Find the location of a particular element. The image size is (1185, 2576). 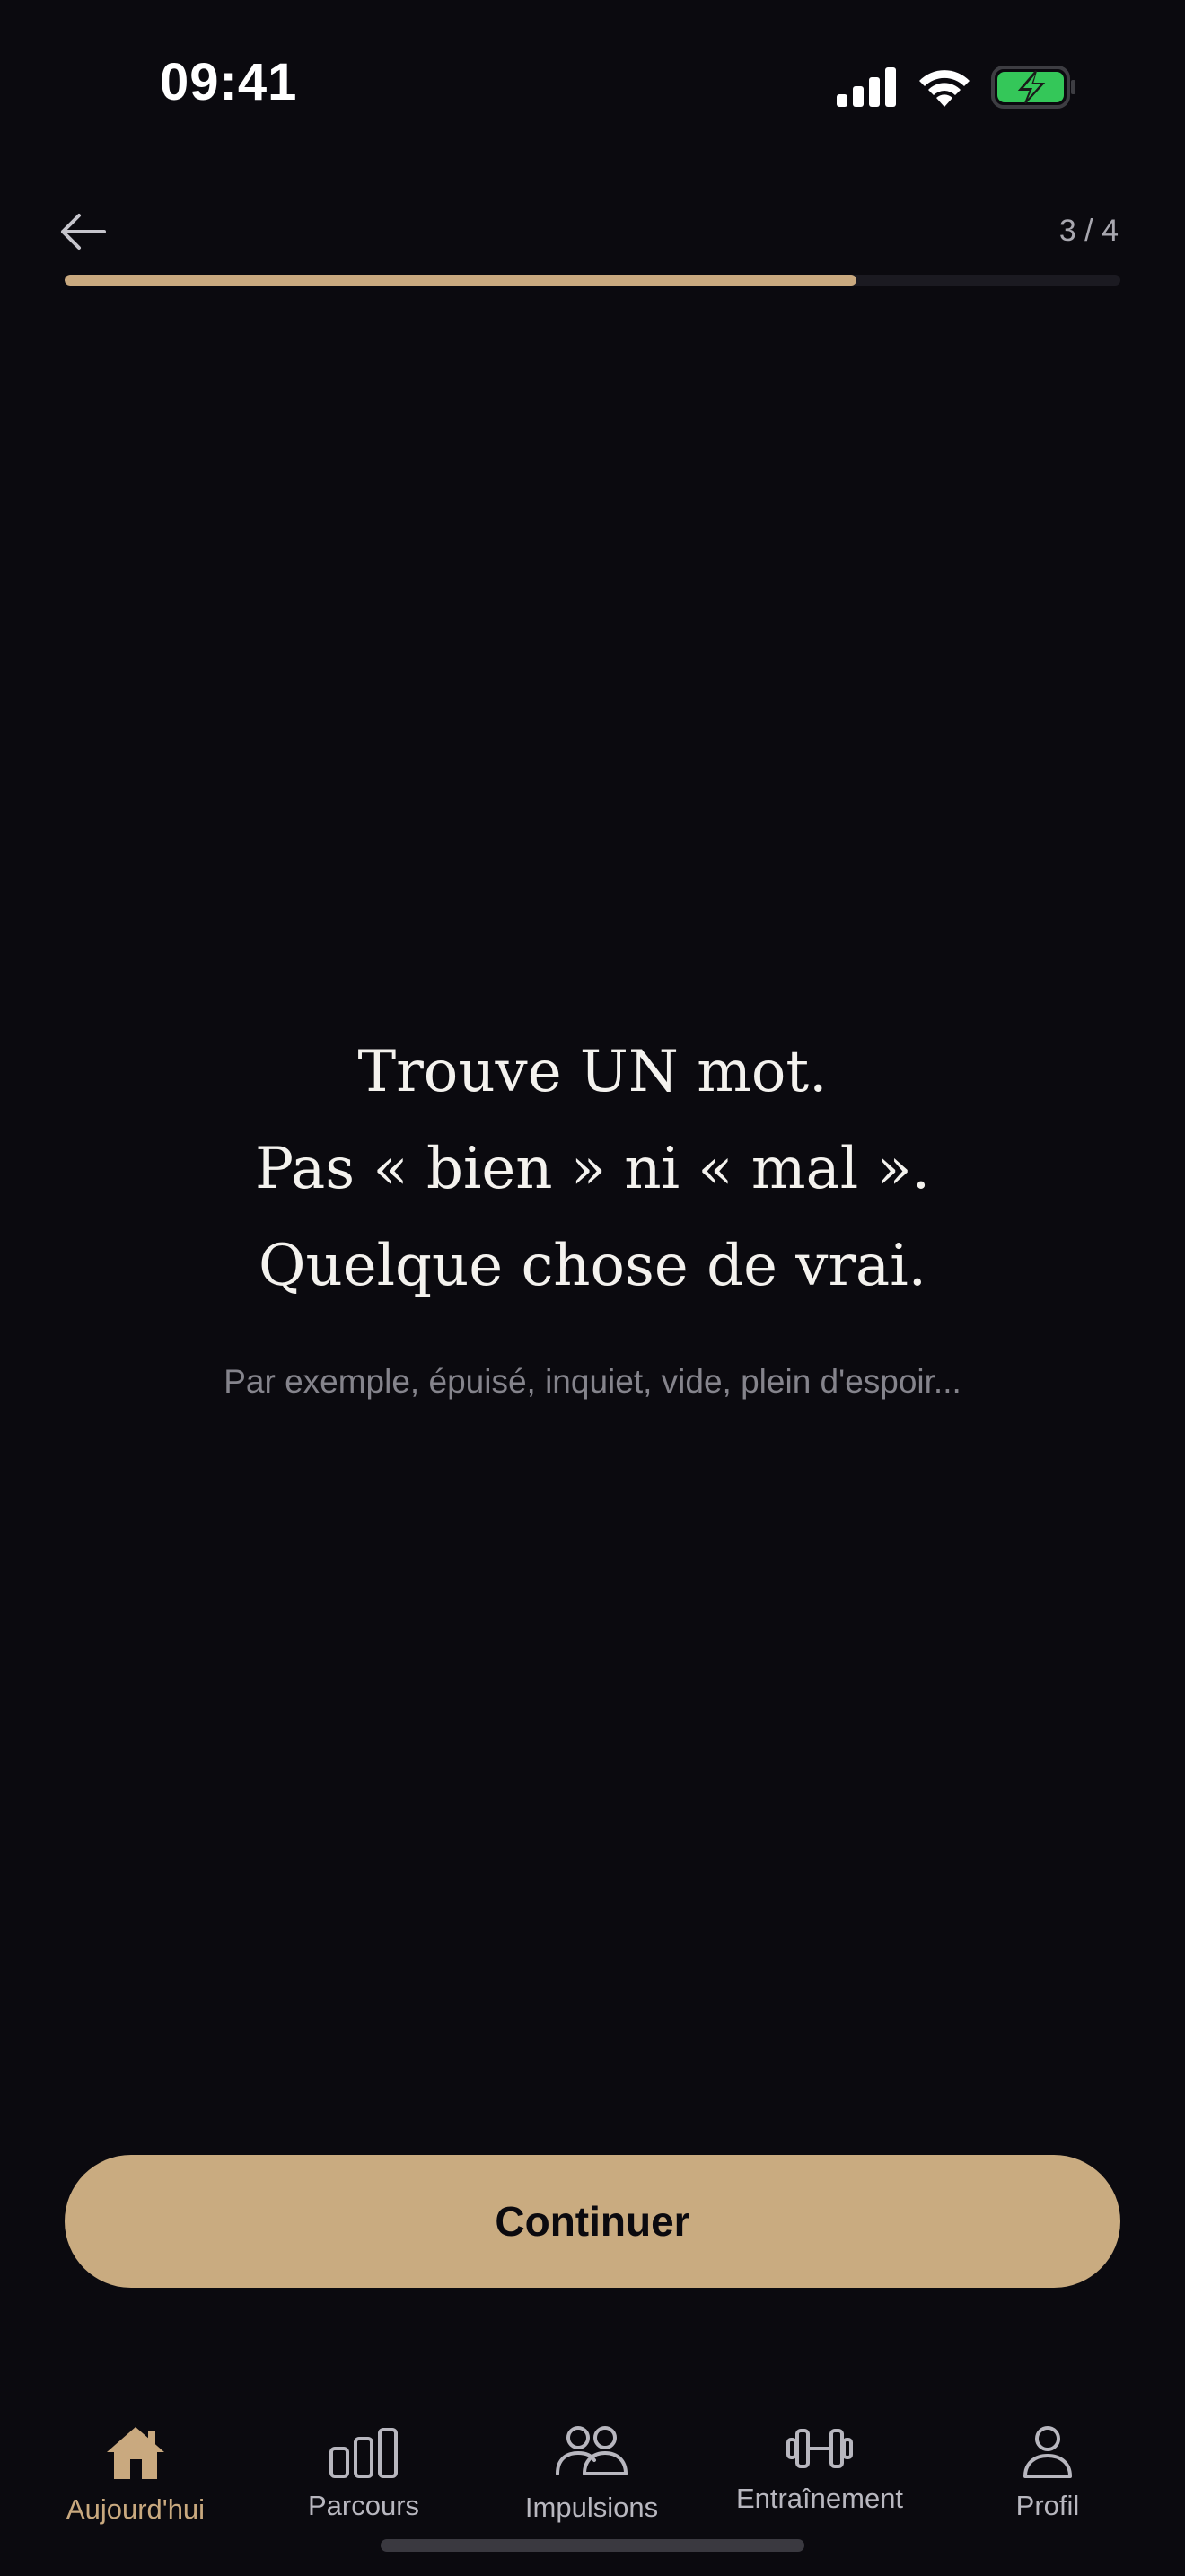

wifi-icon is located at coordinates (944, 88).